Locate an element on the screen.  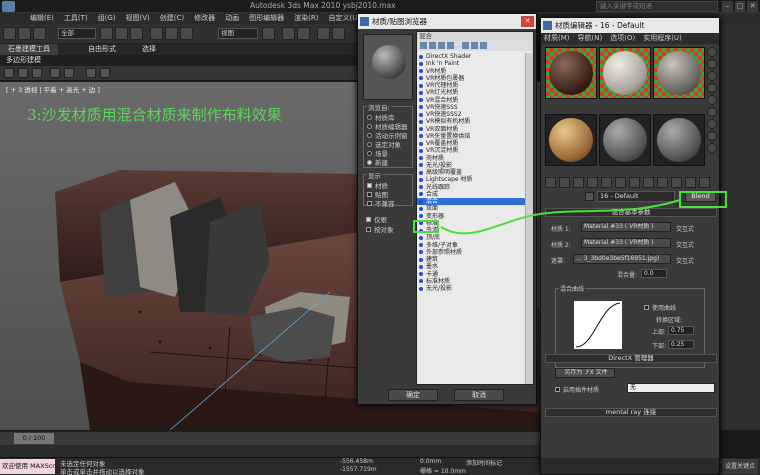
link-icon is located at coordinates (39, 33).